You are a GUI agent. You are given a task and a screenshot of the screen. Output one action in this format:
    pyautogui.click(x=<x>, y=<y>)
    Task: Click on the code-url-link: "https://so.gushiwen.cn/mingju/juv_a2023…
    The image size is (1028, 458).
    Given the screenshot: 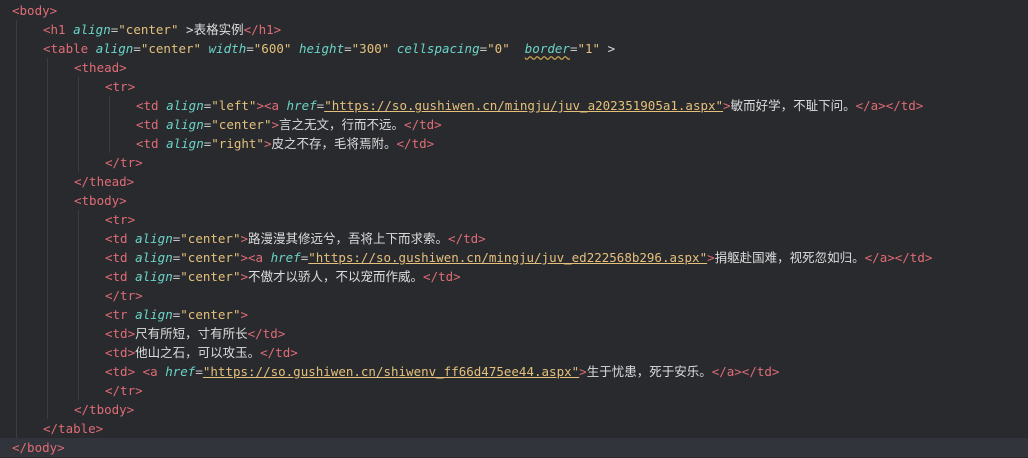 What is the action you would take?
    pyautogui.click(x=523, y=105)
    